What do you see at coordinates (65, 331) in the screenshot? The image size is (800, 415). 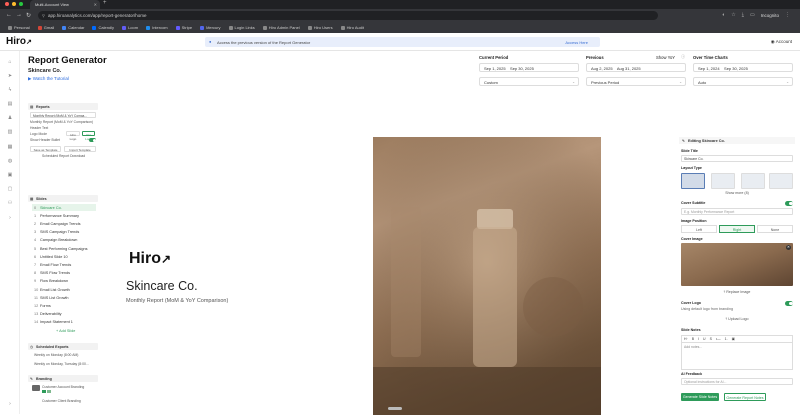 I see `add-slide-button: + Add Slide` at bounding box center [65, 331].